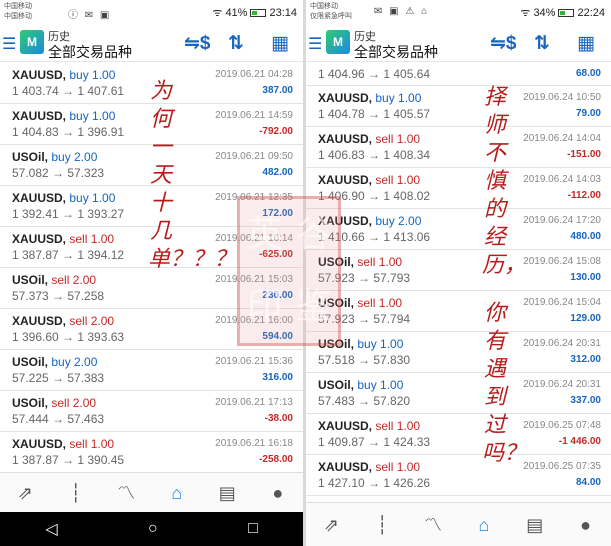 The width and height of the screenshot is (611, 546). What do you see at coordinates (58, 419) in the screenshot?
I see `price-range: 57.444 → 57.463` at bounding box center [58, 419].